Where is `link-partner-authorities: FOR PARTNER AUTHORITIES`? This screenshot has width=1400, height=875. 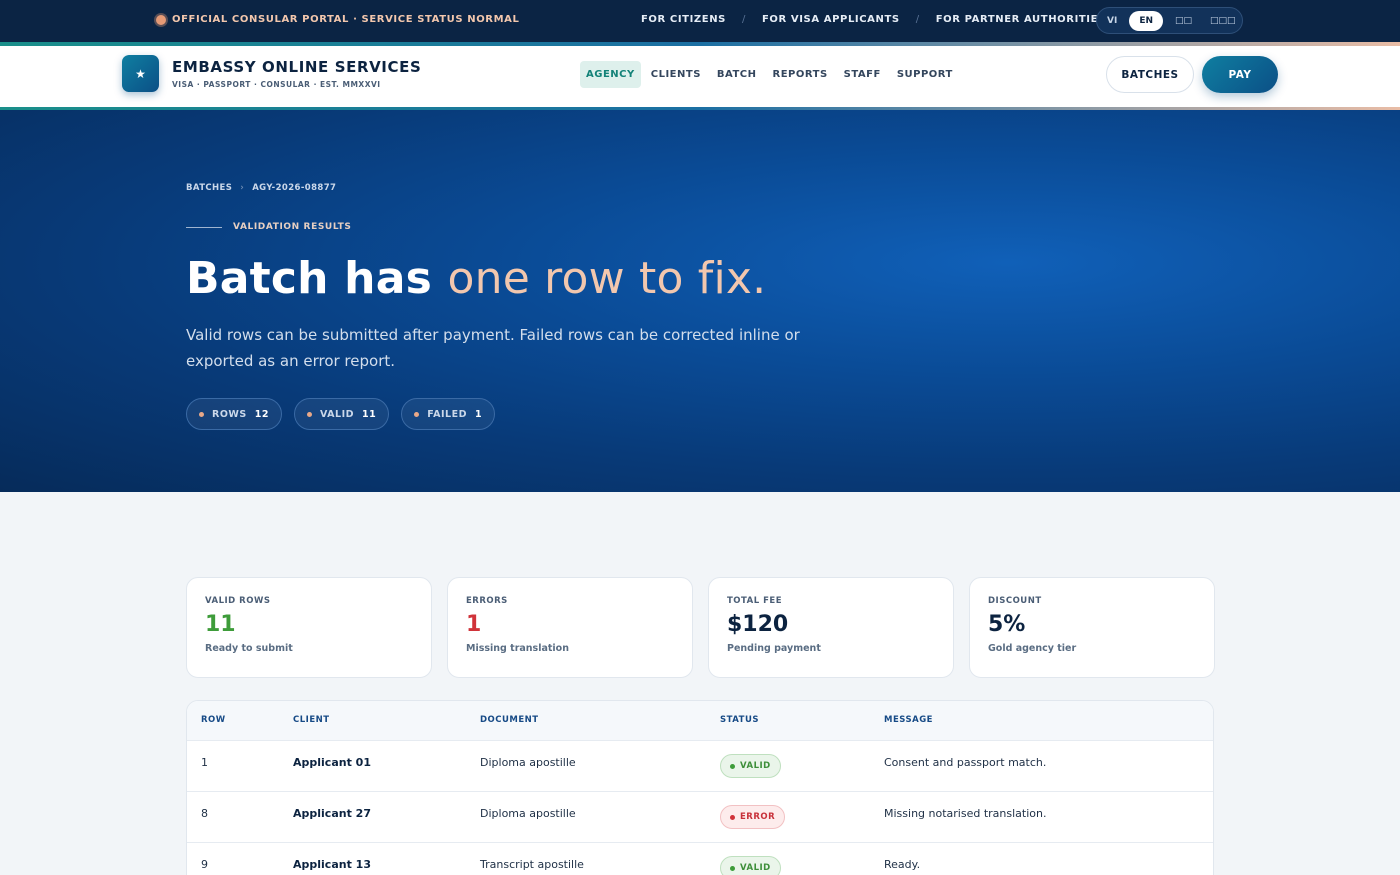 link-partner-authorities: FOR PARTNER AUTHORITIES is located at coordinates (1021, 19).